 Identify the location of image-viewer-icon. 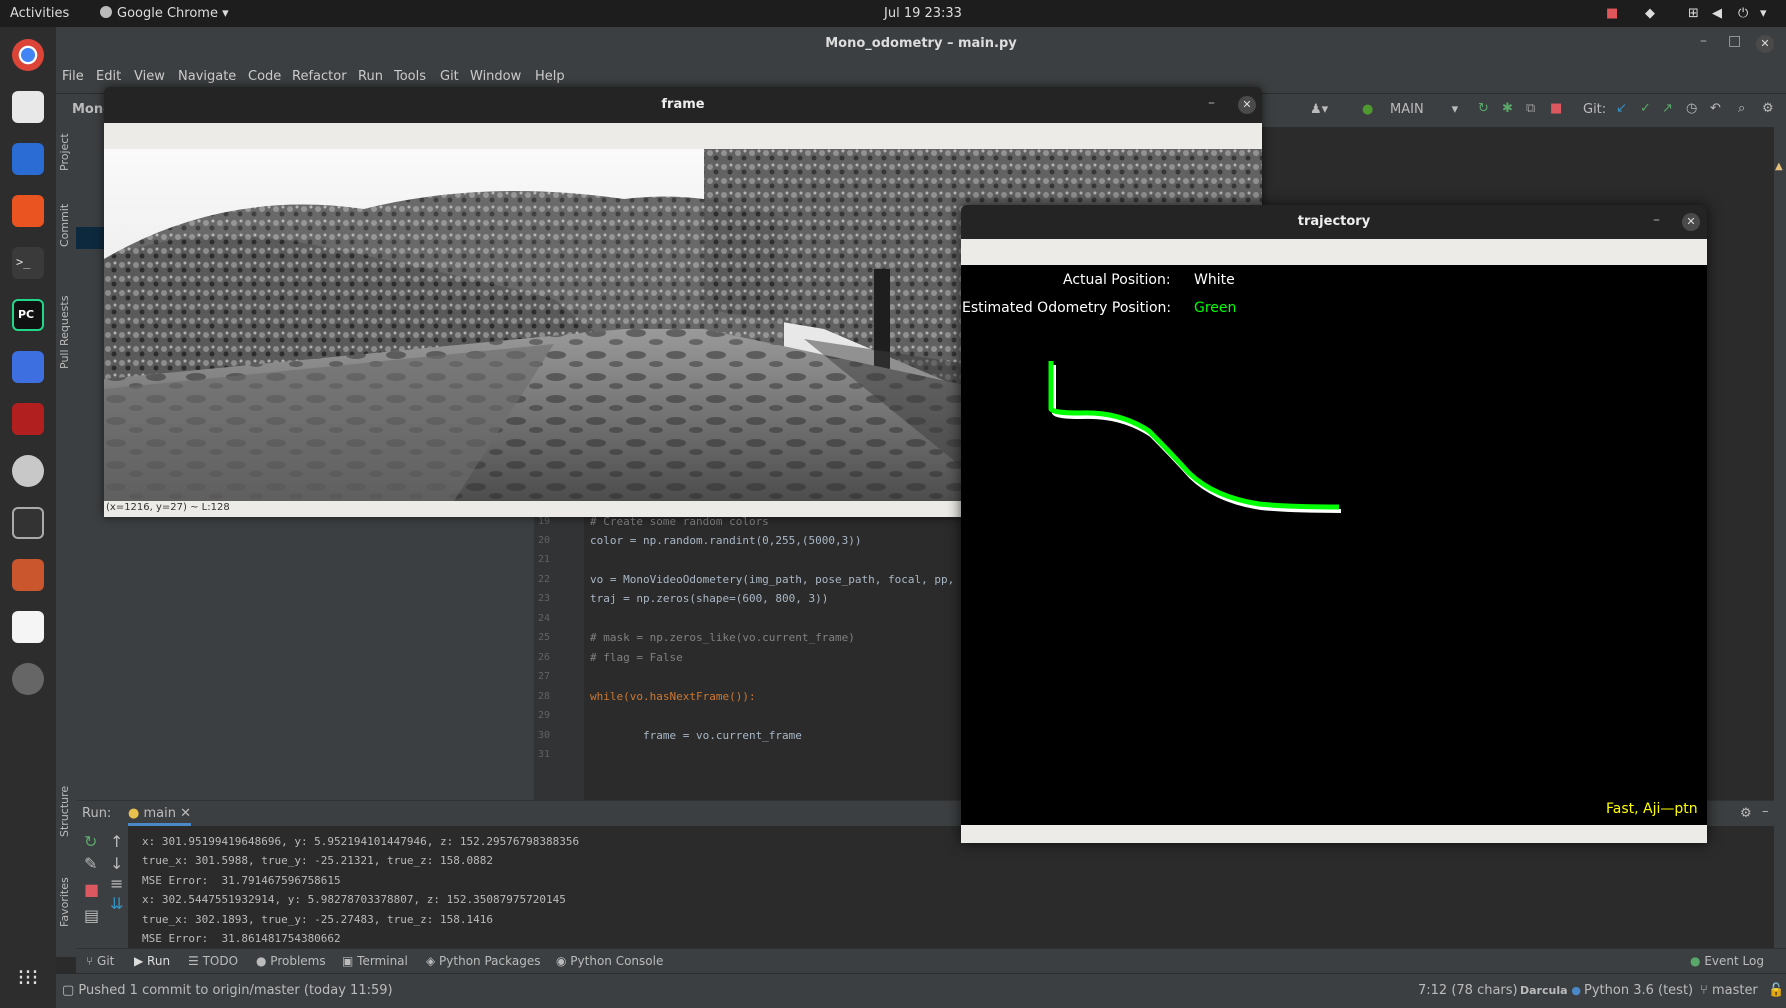
(28, 523).